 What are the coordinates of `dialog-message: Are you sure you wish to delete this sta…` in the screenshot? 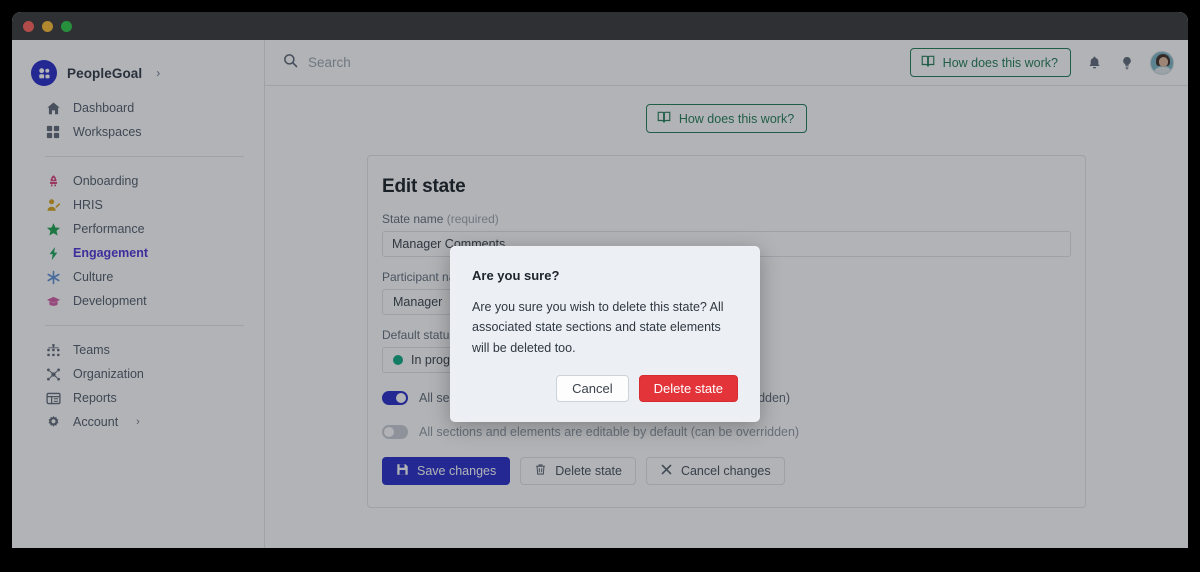 It's located at (598, 327).